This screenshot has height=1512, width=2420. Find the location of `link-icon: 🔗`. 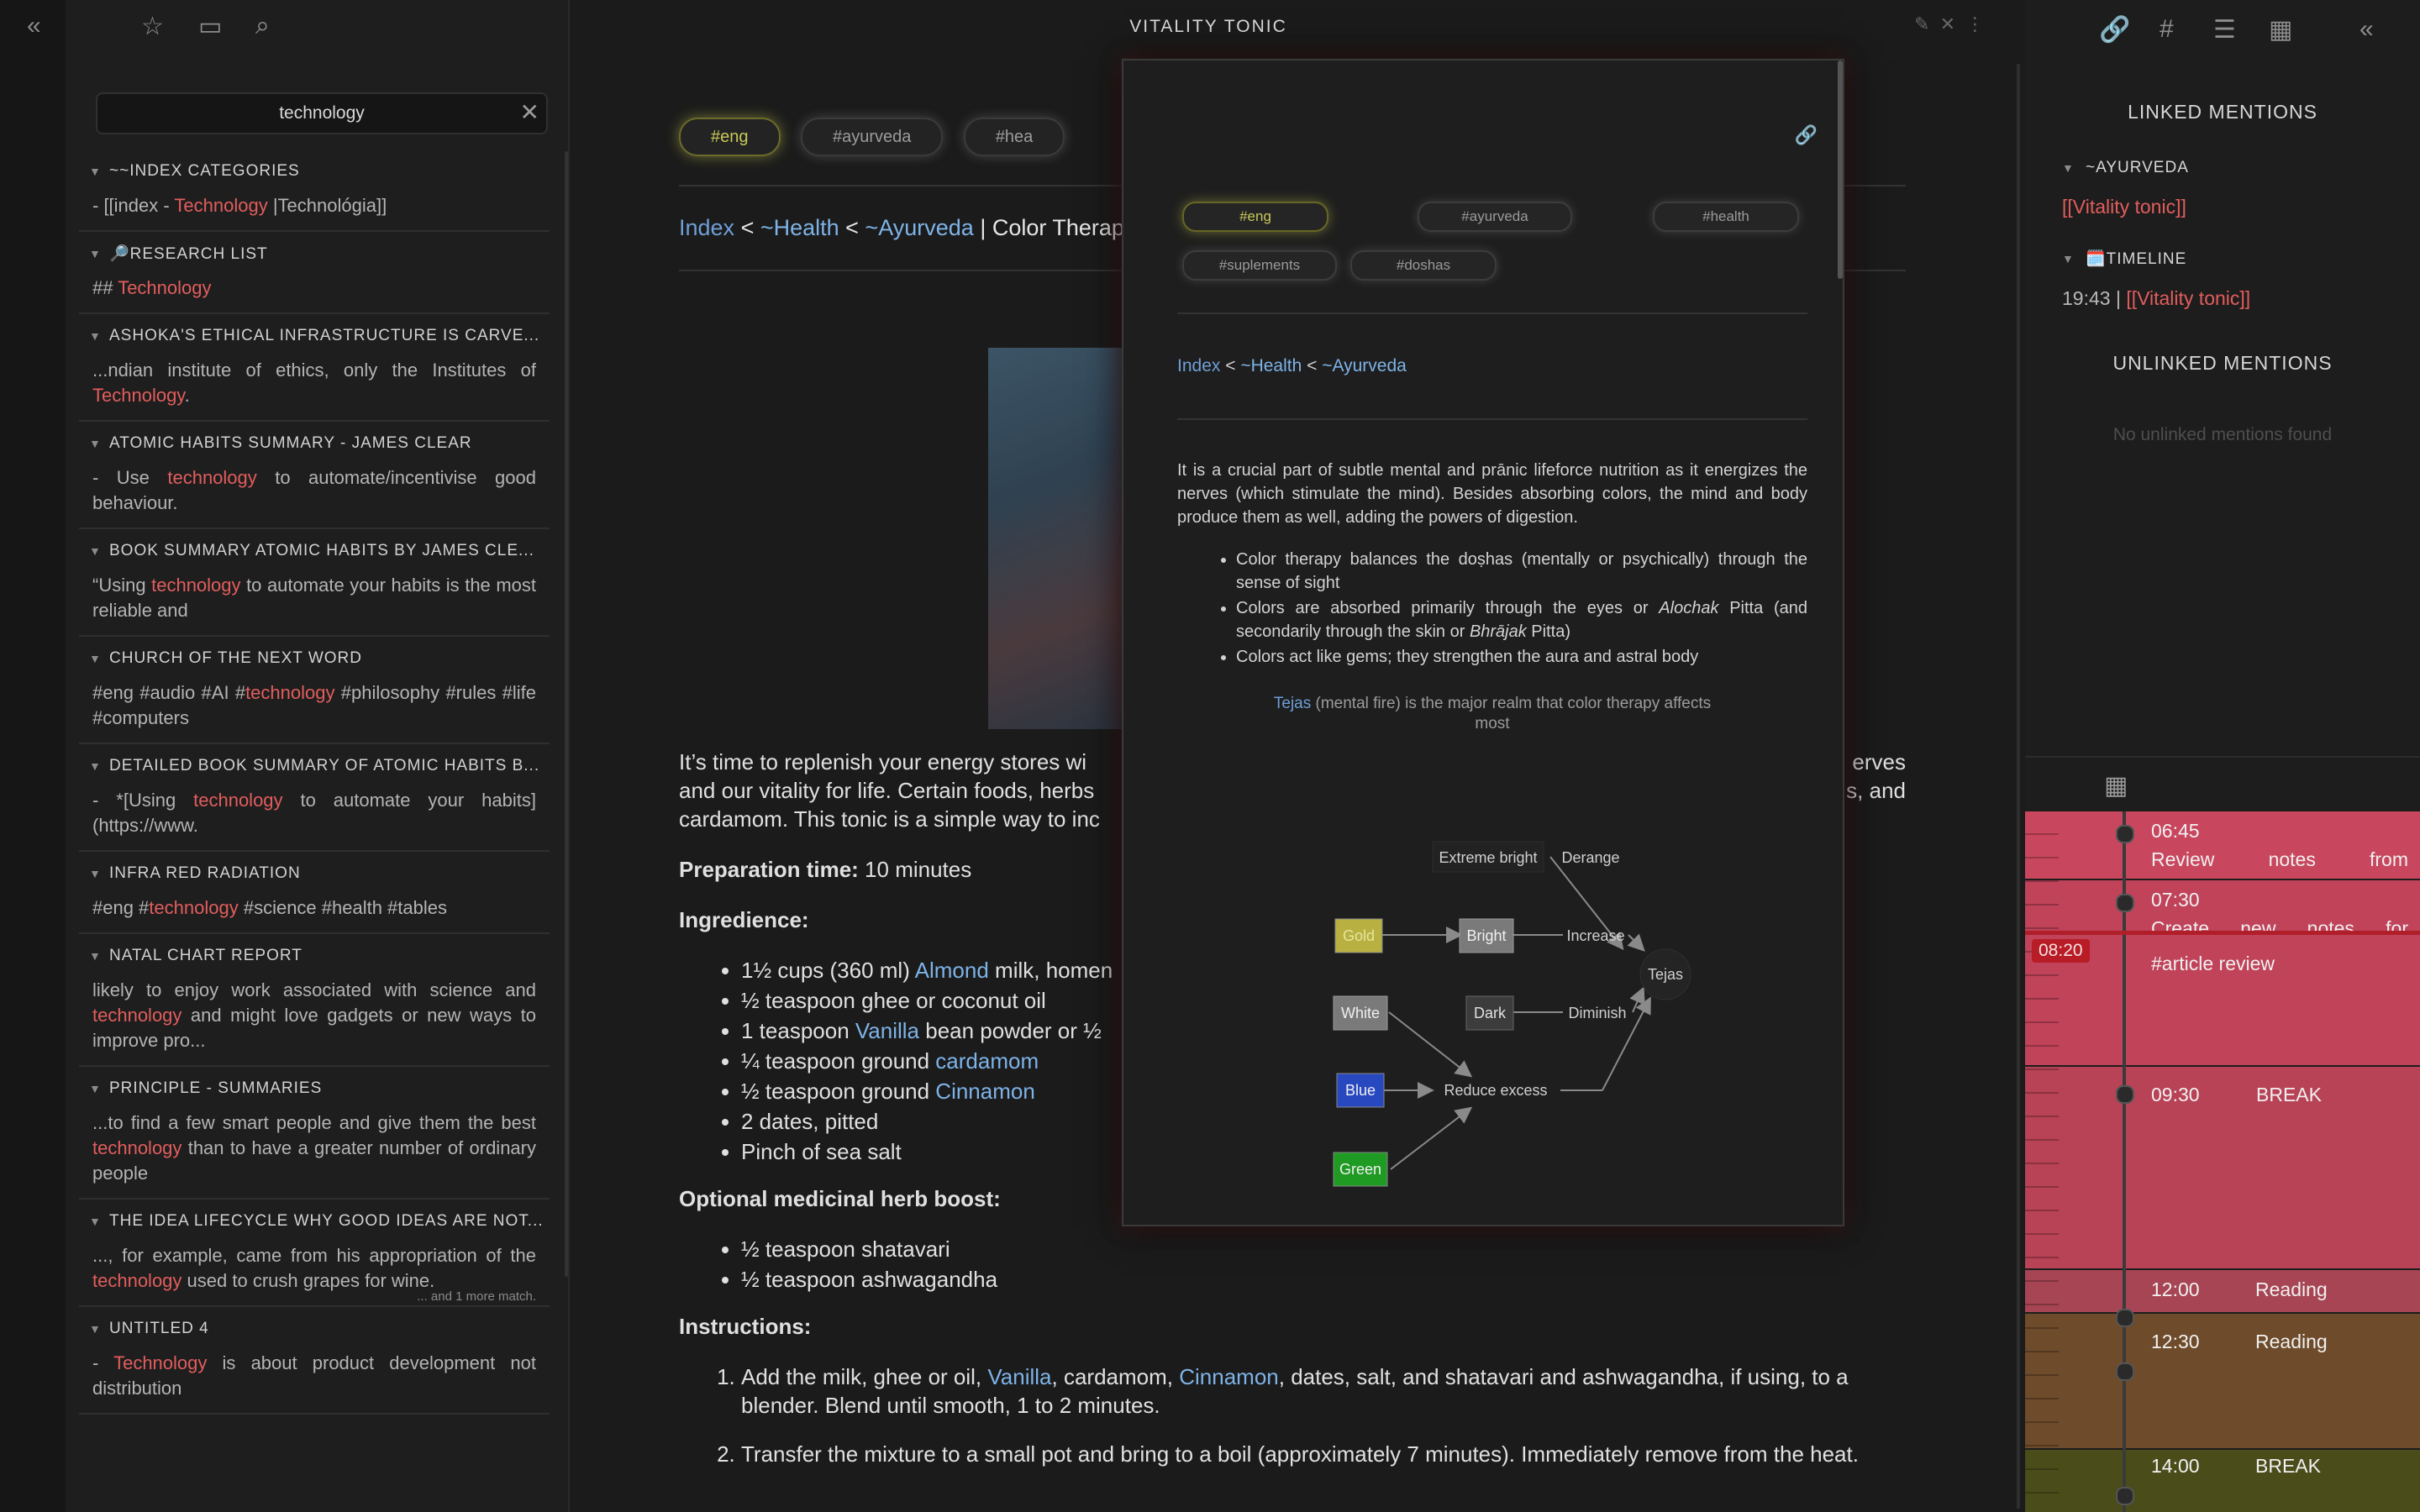

link-icon: 🔗 is located at coordinates (2114, 30).